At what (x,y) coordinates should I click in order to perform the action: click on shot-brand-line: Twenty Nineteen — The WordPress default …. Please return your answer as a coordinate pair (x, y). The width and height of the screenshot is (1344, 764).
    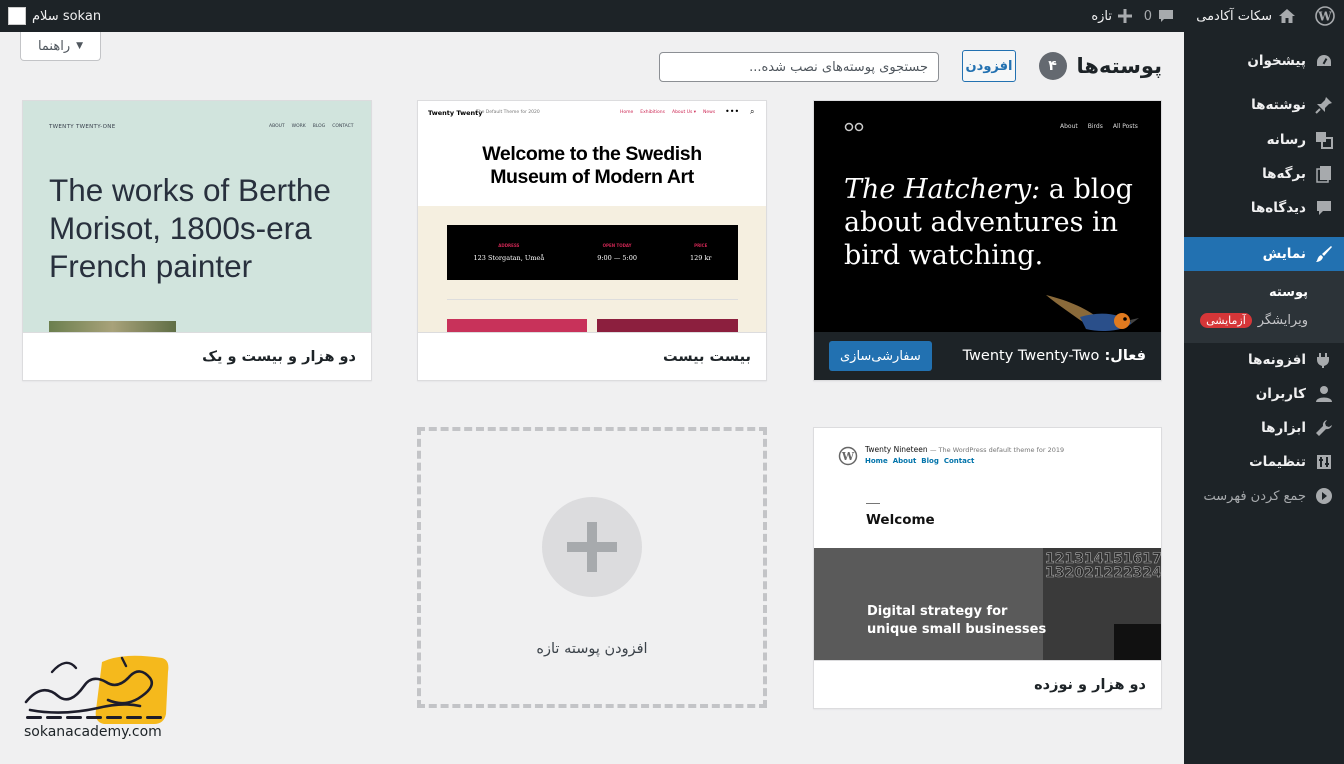
    Looking at the image, I should click on (964, 449).